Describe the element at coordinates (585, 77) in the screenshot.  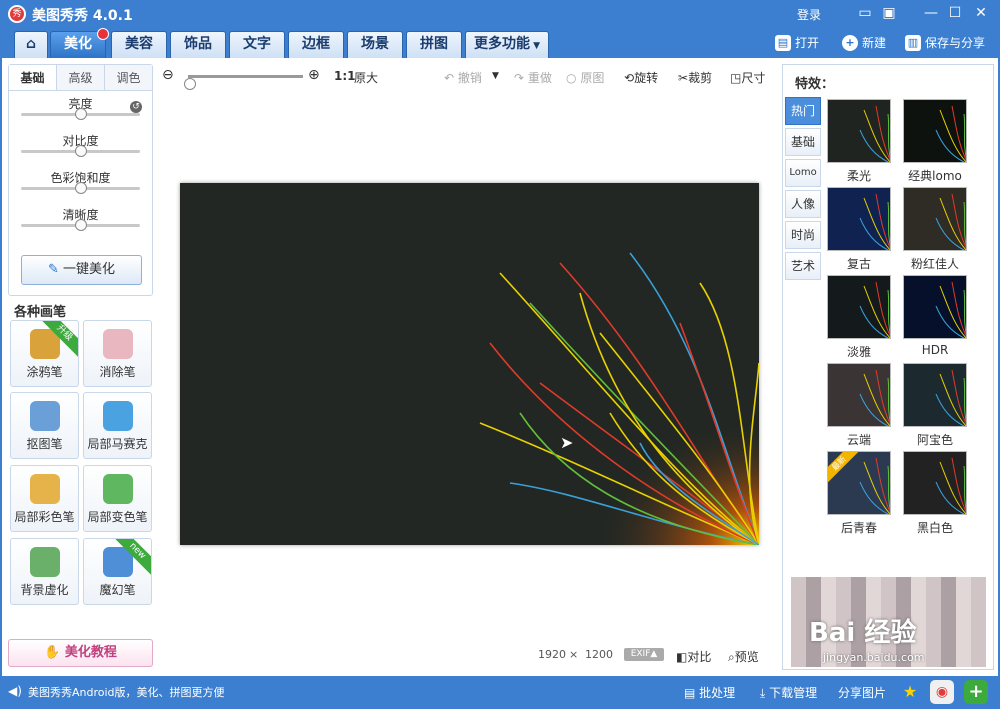
I see `original-image-button: ○ 原图` at that location.